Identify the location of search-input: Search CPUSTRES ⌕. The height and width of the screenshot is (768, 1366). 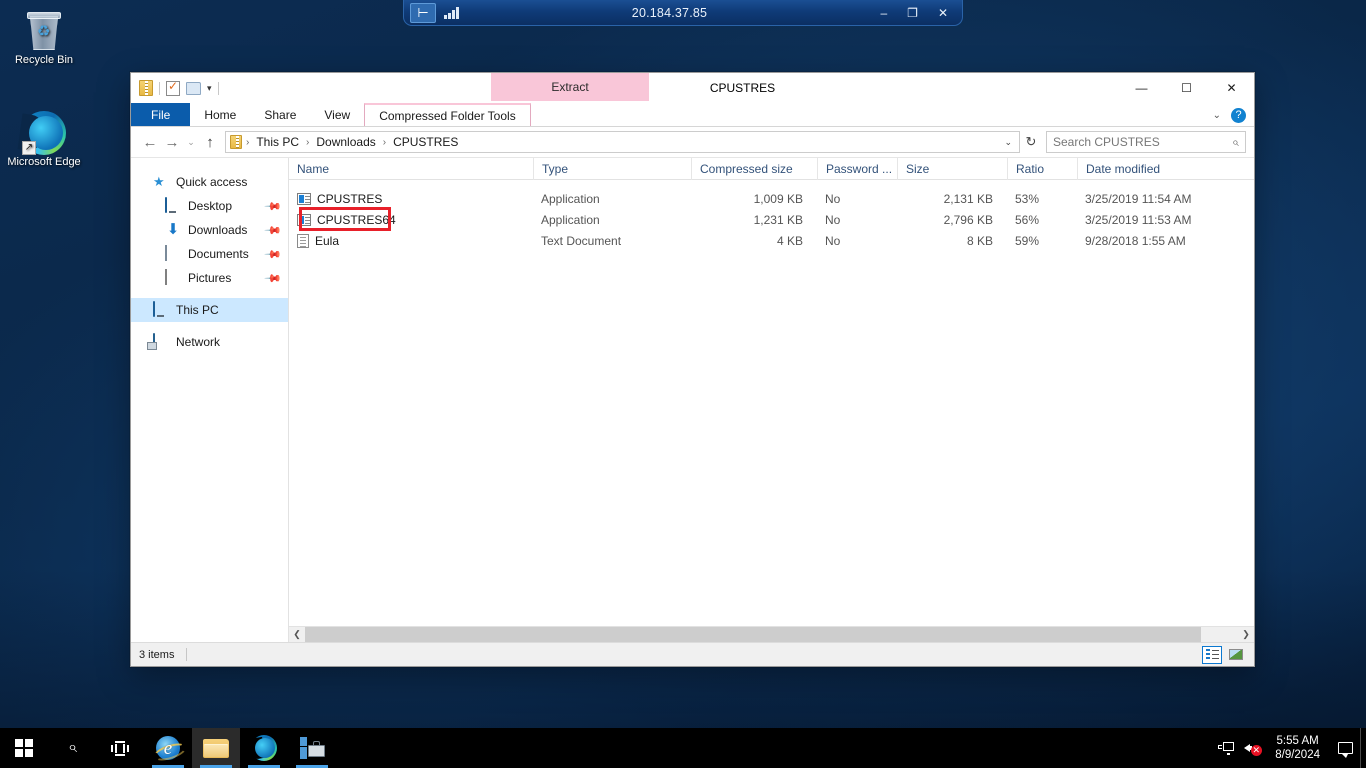
(1146, 142).